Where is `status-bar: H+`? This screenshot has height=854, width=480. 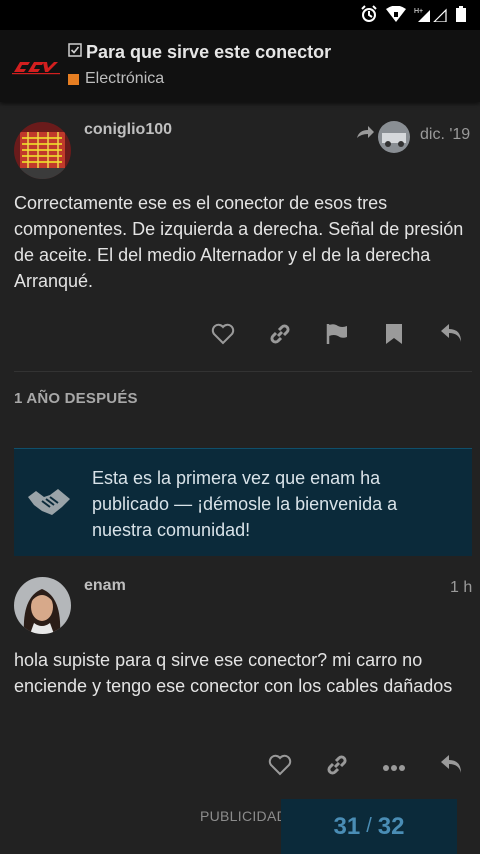
status-bar: H+ is located at coordinates (240, 15).